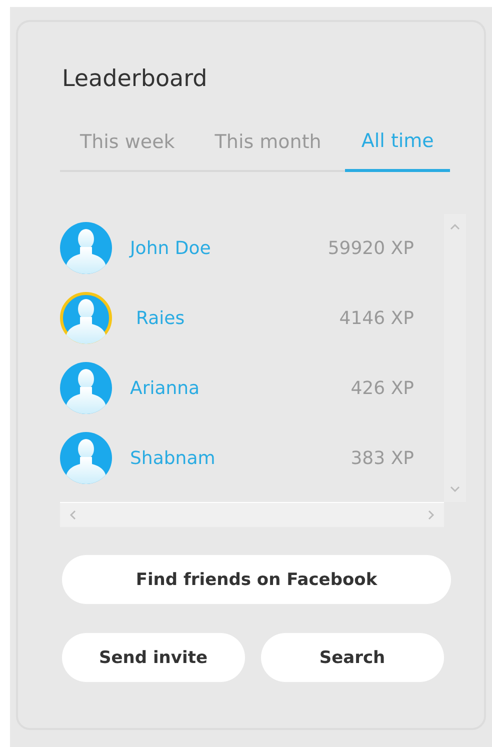  What do you see at coordinates (268, 149) in the screenshot?
I see `period-tab: This month` at bounding box center [268, 149].